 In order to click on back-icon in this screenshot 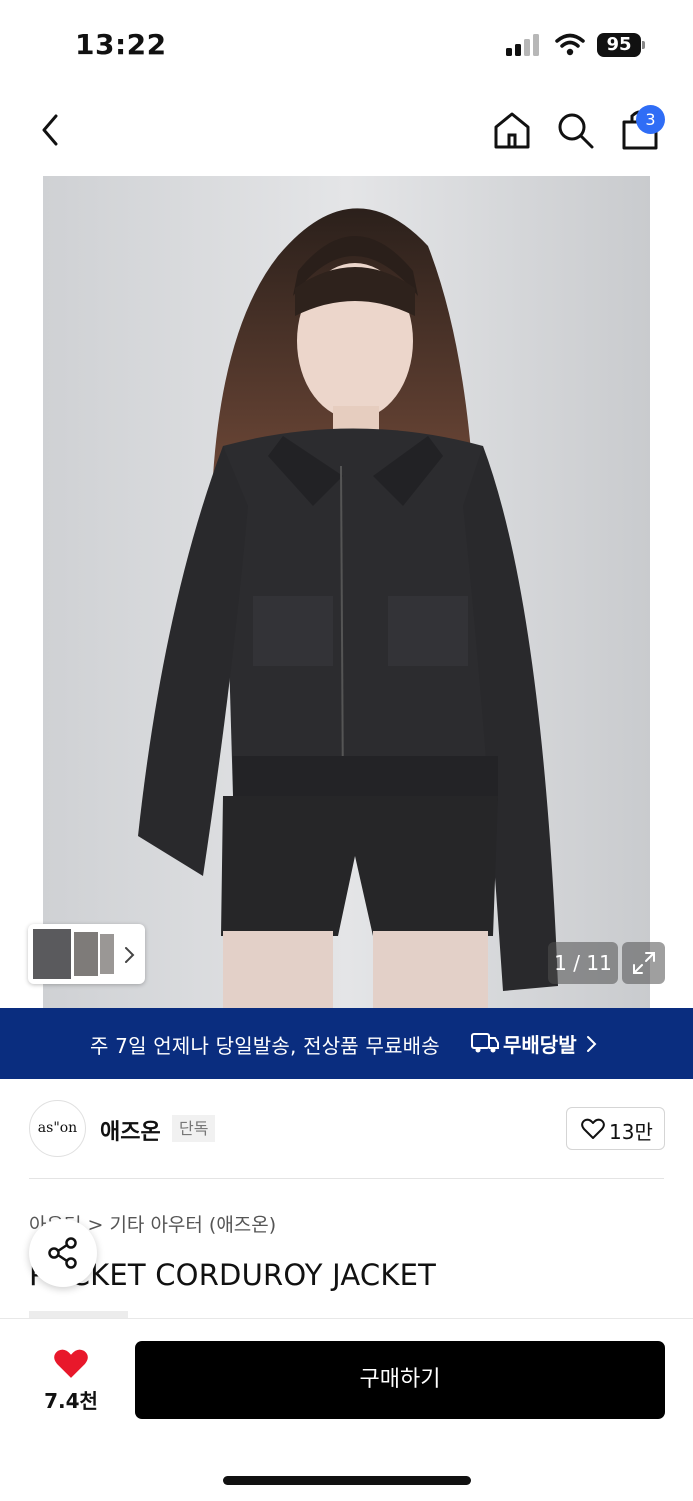, I will do `click(51, 130)`.